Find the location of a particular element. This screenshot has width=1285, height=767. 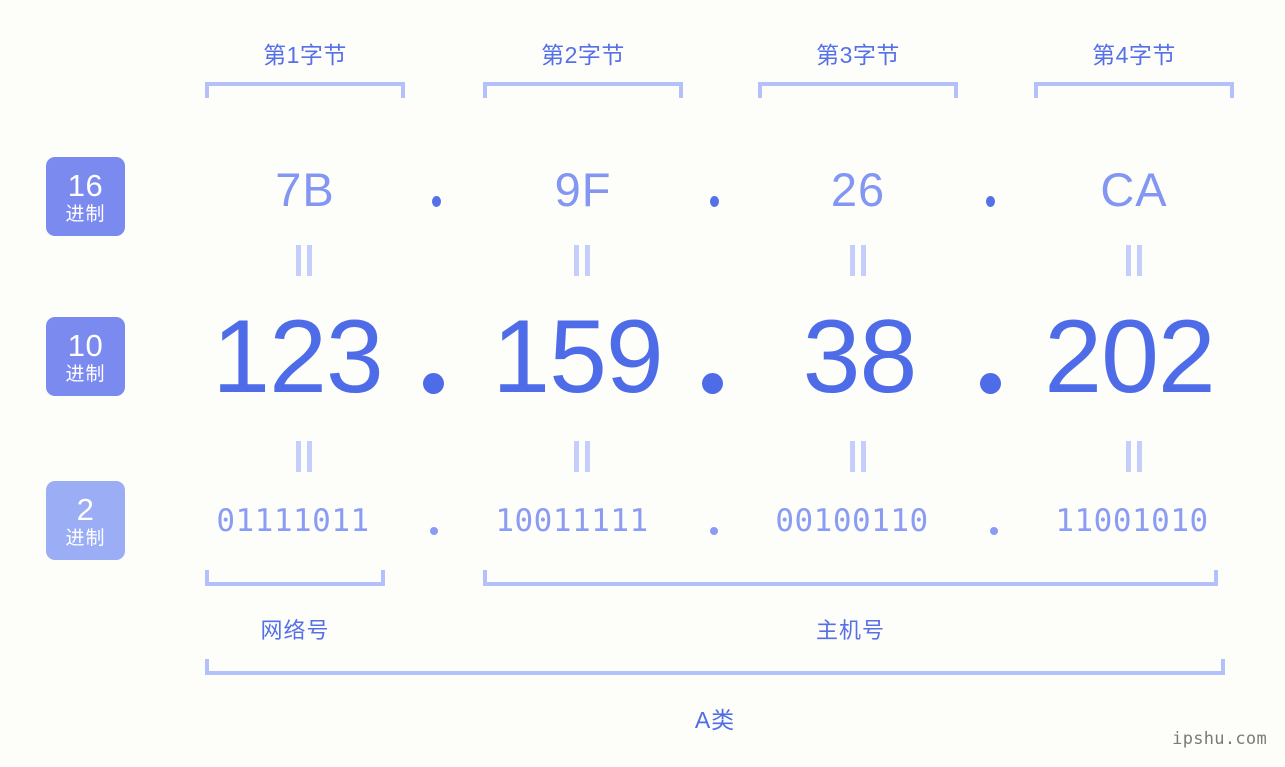

hex-byte-1: 7B is located at coordinates (305, 189).